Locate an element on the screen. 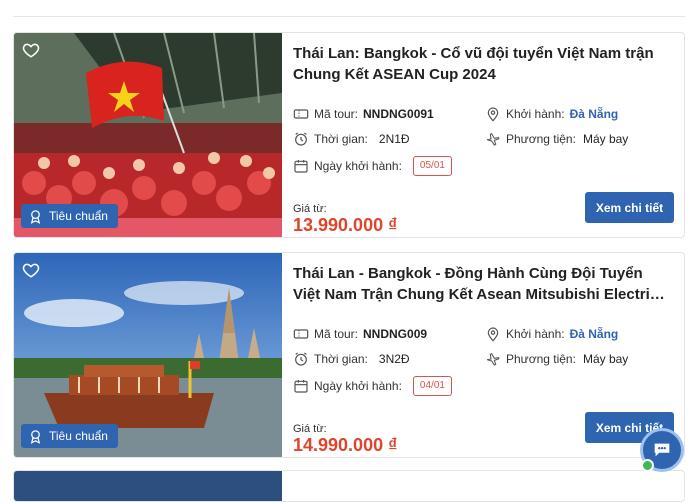 The image size is (698, 502). duration-value: 2N1Đ is located at coordinates (394, 139).